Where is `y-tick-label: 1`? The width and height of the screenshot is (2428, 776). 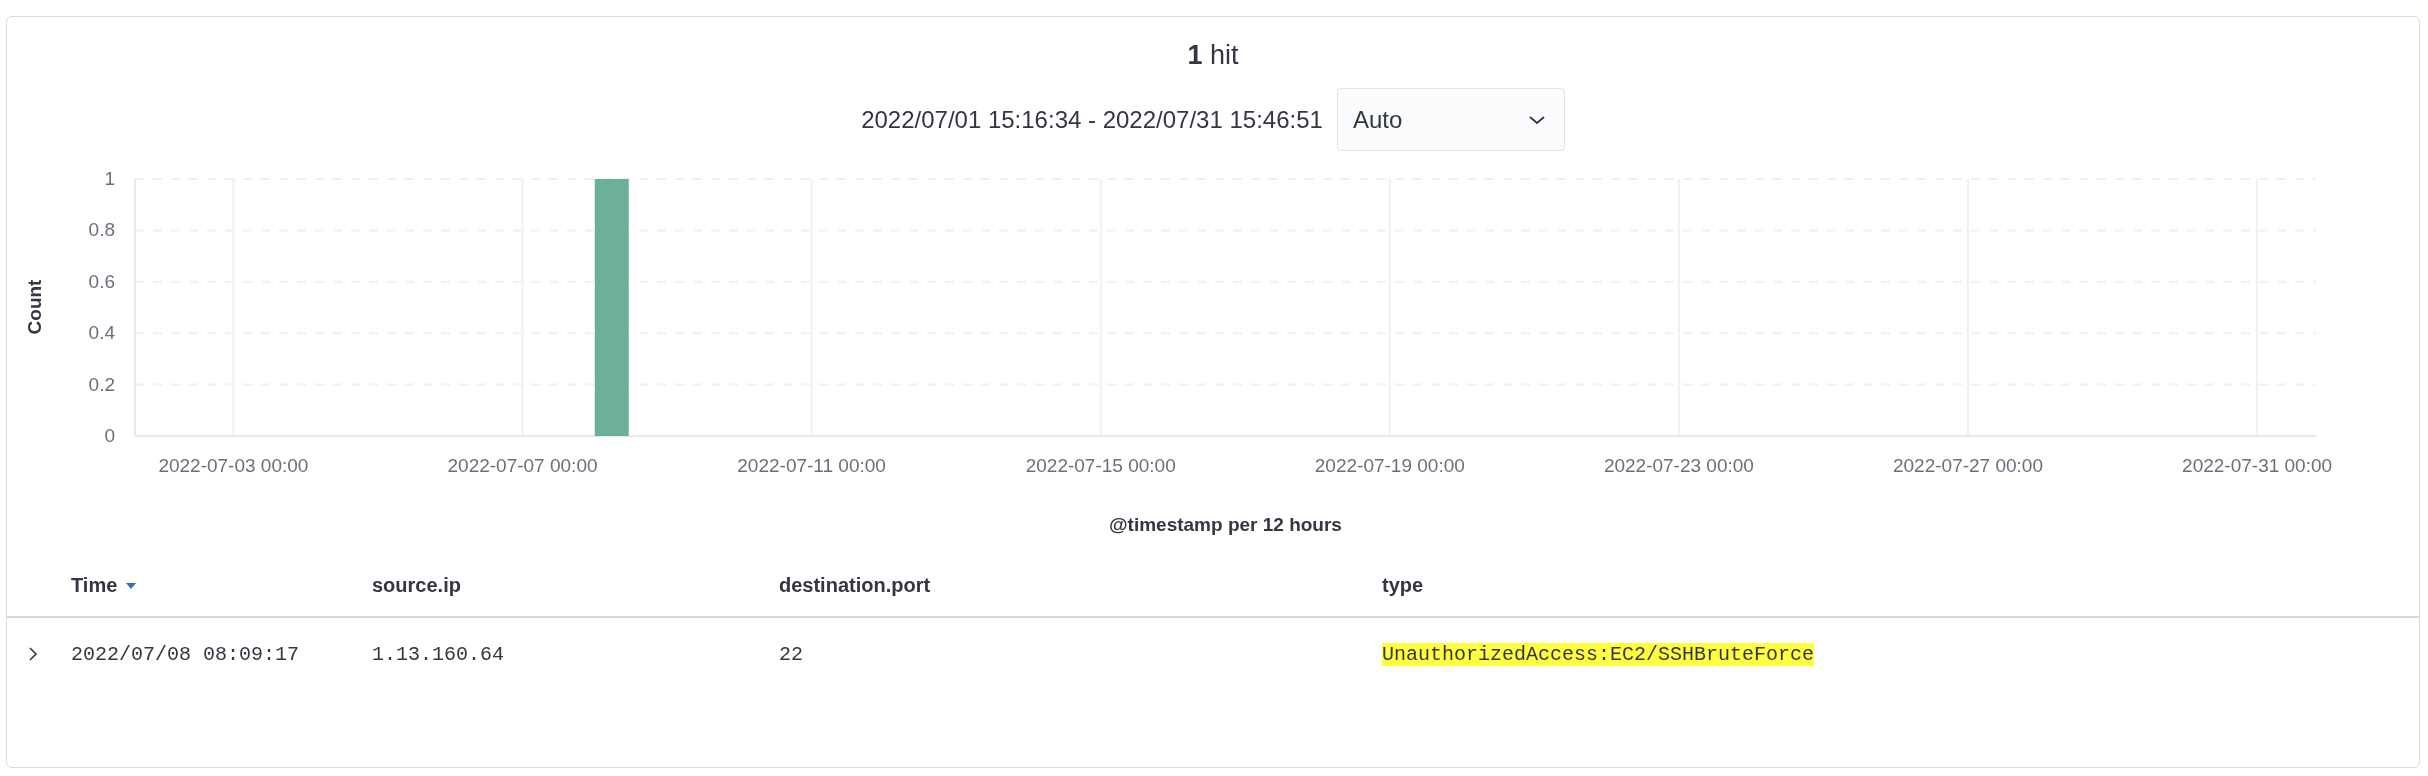 y-tick-label: 1 is located at coordinates (109, 178).